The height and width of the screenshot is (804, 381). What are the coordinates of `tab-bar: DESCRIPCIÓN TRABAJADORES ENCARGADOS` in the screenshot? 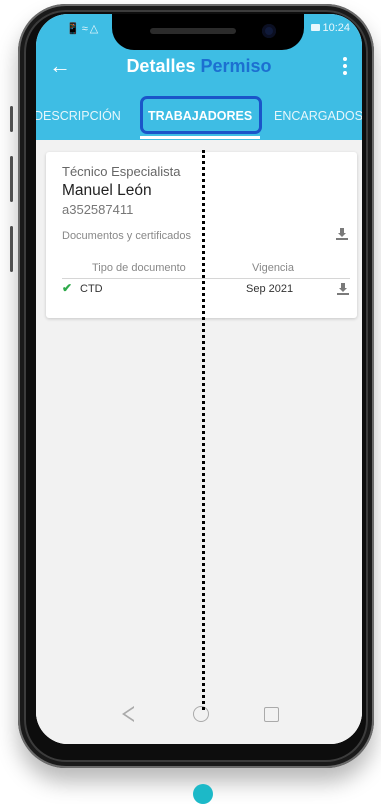 It's located at (199, 116).